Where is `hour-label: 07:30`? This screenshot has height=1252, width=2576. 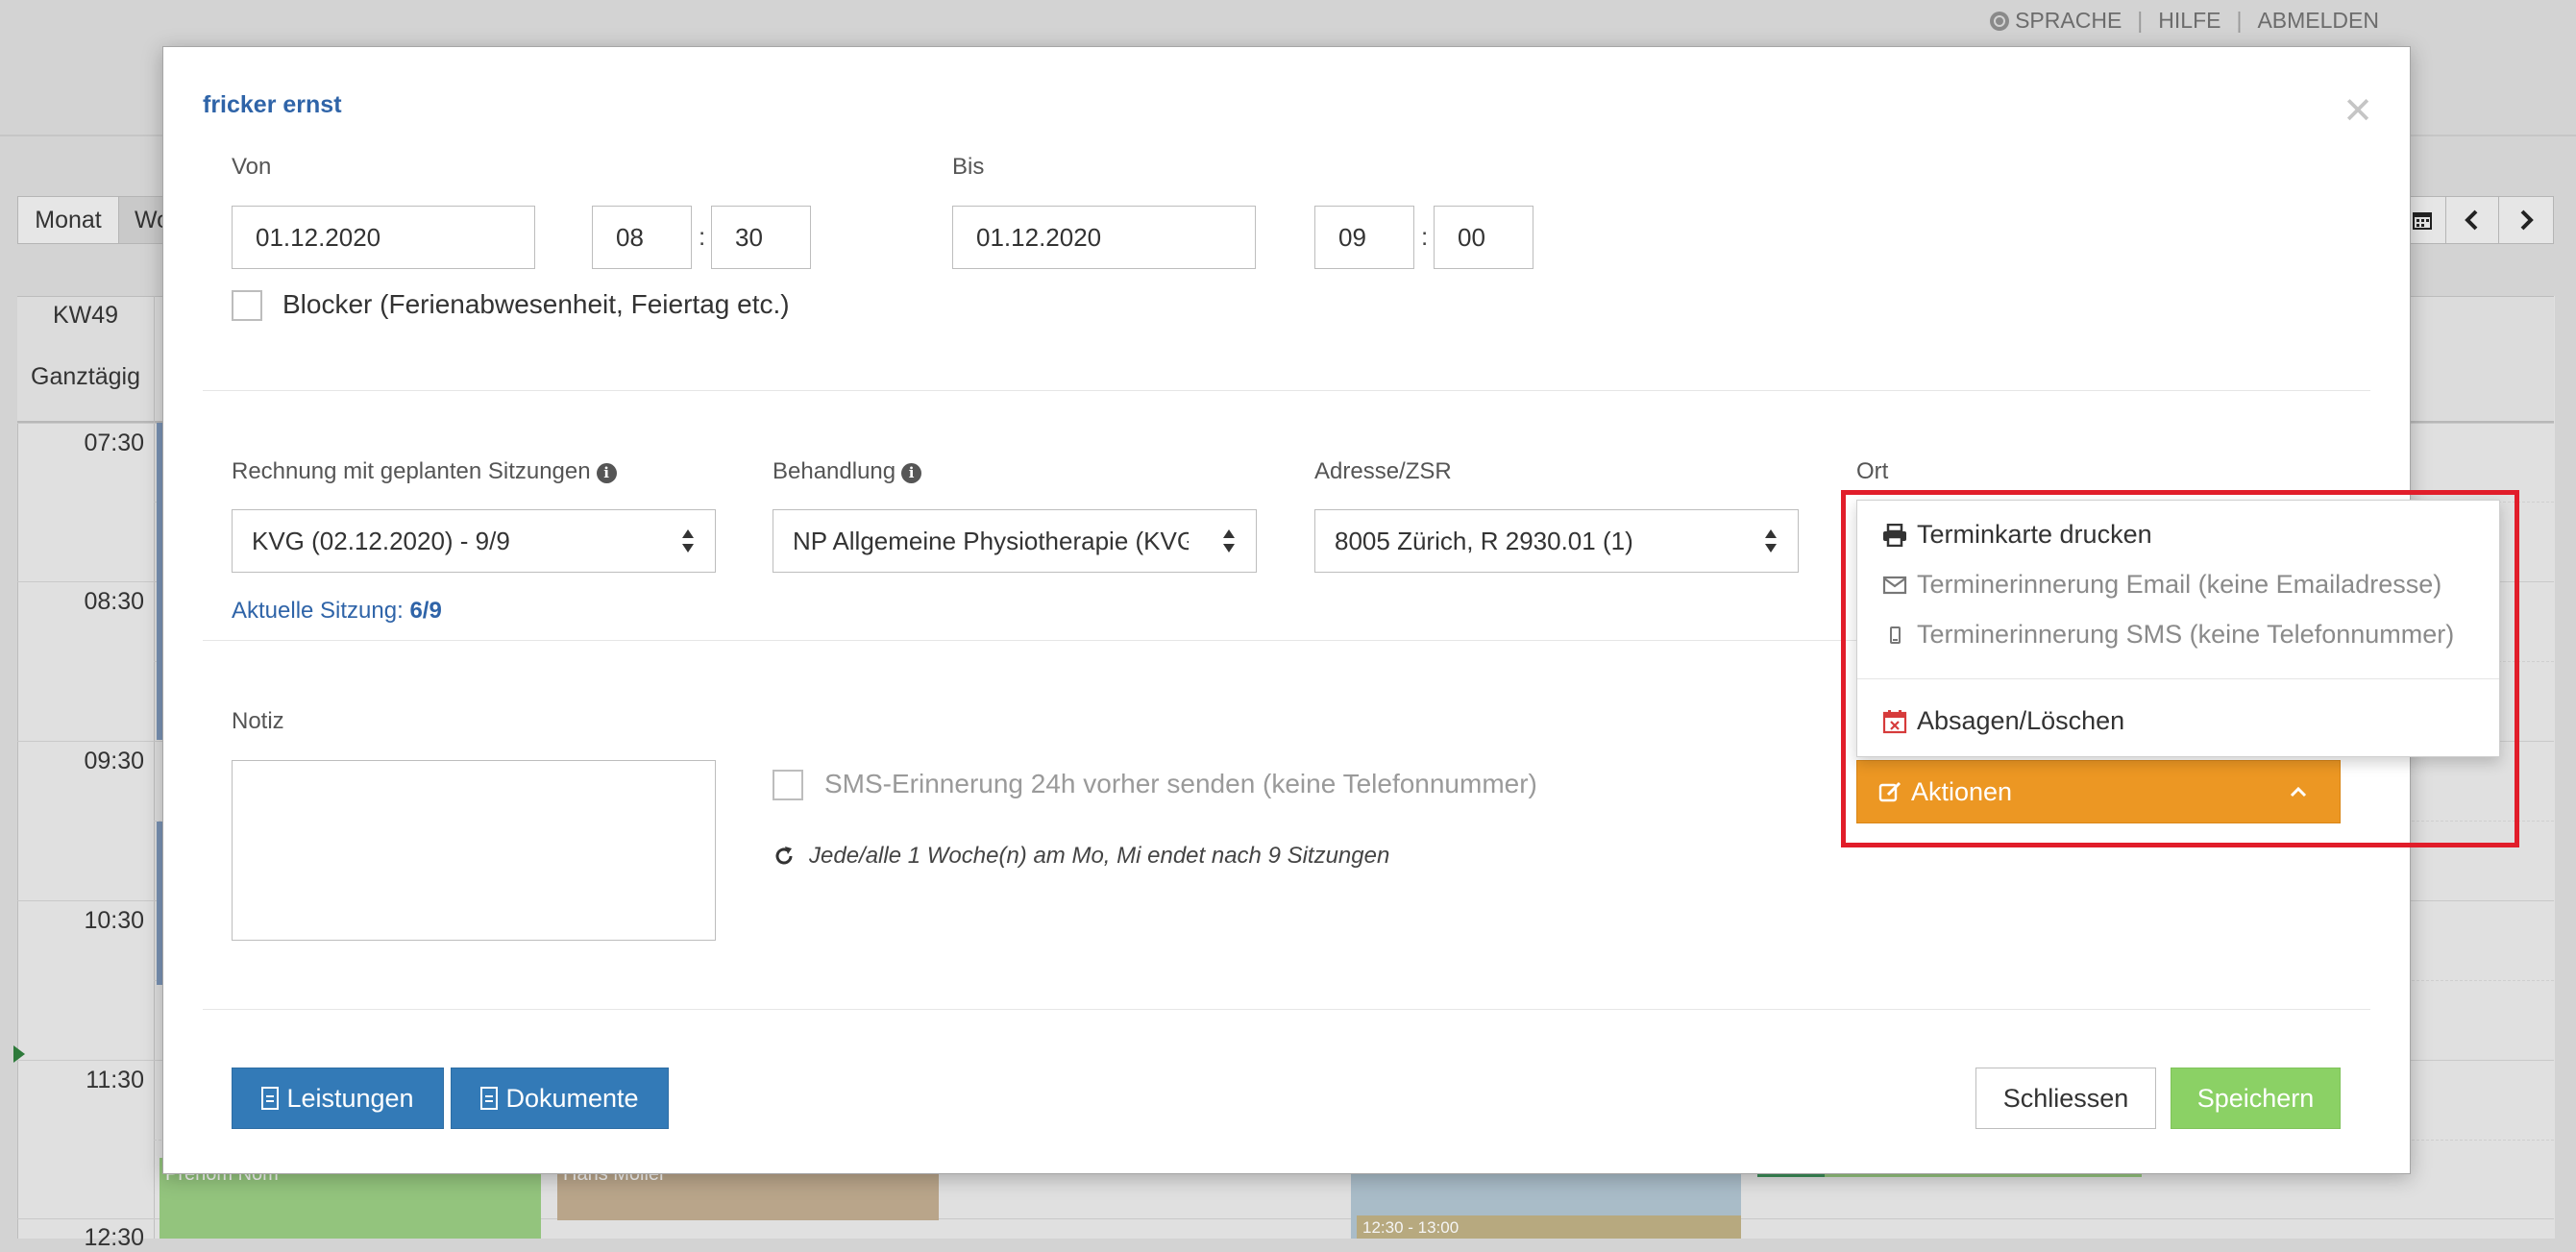 hour-label: 07:30 is located at coordinates (114, 443).